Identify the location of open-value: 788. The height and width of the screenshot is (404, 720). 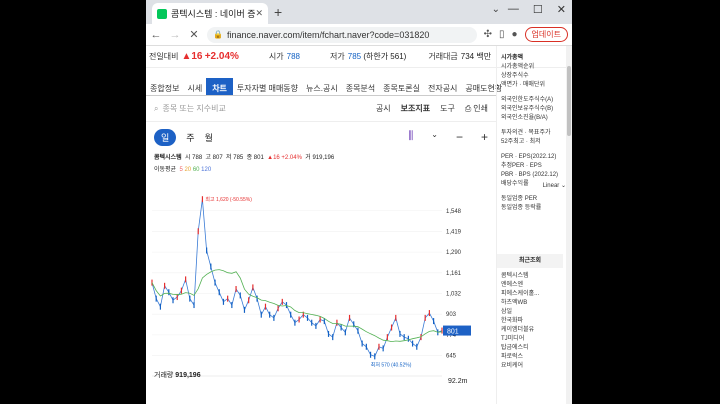
(293, 56).